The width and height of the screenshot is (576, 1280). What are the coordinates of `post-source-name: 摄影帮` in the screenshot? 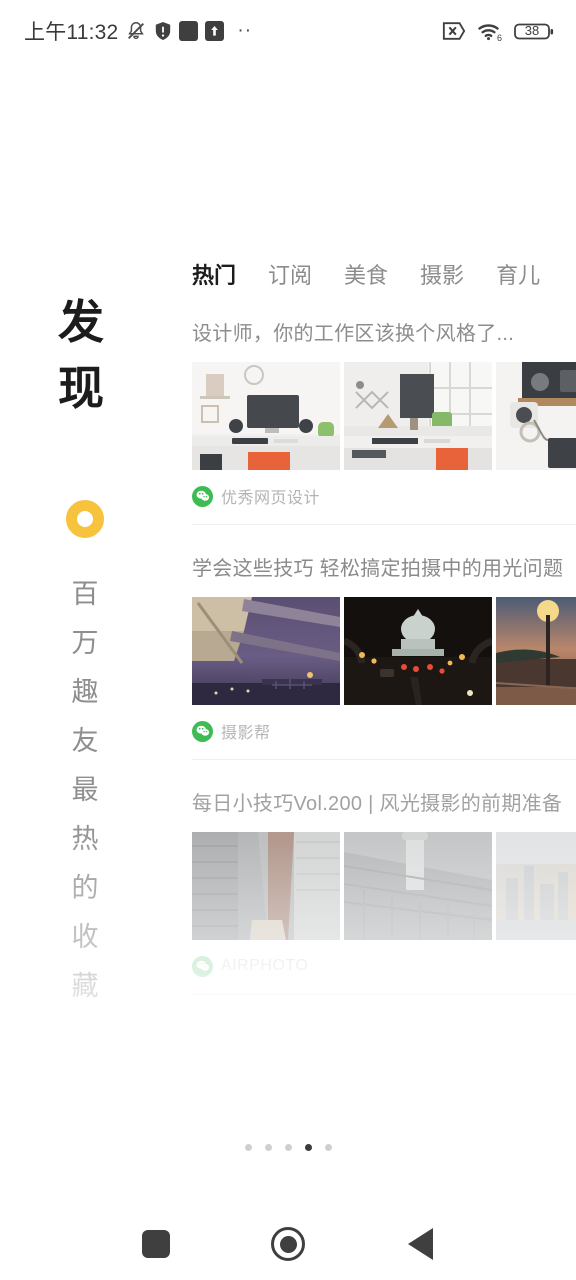 It's located at (246, 733).